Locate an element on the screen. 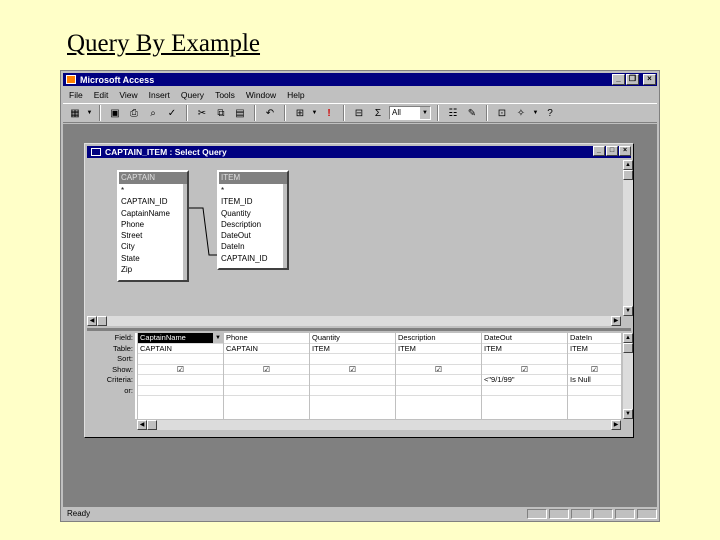 This screenshot has height=540, width=720. menu-help: Help is located at coordinates (295, 95).